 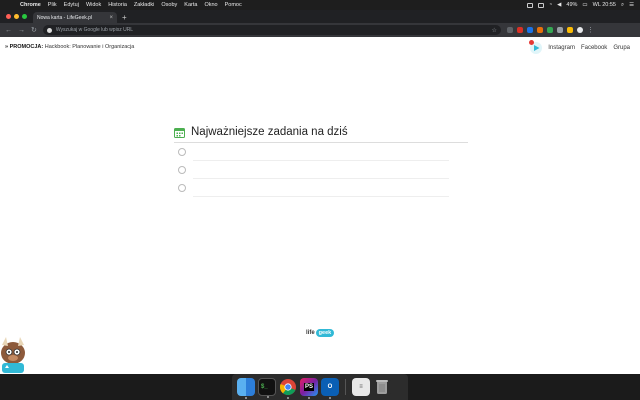 What do you see at coordinates (571, 5) in the screenshot?
I see `battery-percent: 49%` at bounding box center [571, 5].